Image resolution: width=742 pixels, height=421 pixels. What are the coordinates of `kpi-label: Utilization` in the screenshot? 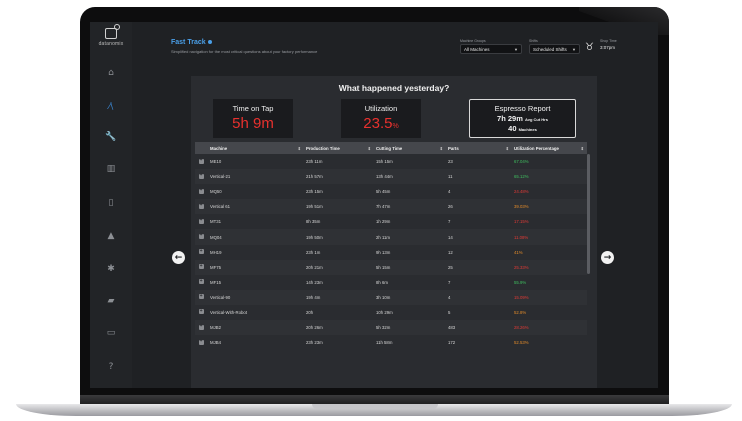 It's located at (381, 108).